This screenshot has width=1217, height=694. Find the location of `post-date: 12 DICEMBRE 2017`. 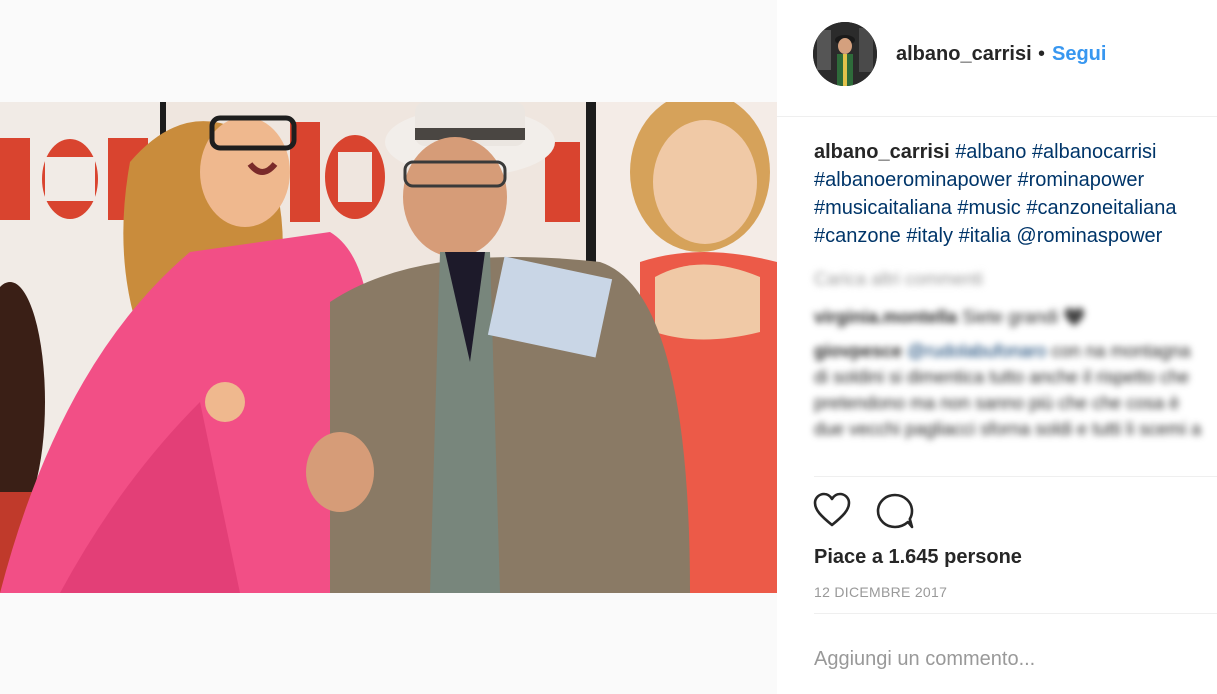

post-date: 12 DICEMBRE 2017 is located at coordinates (880, 592).